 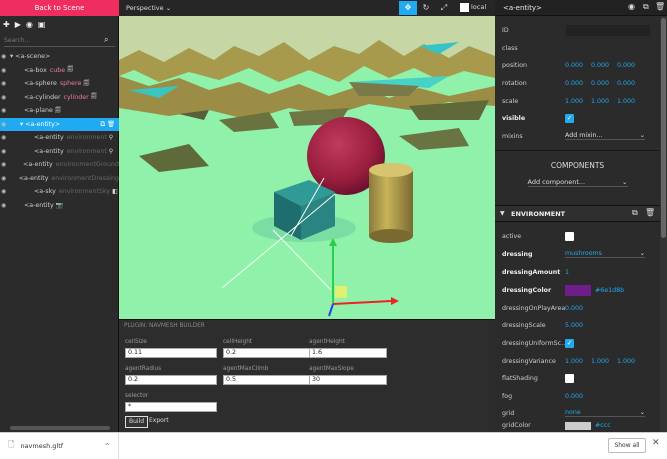 What do you see at coordinates (42, 24) in the screenshot?
I see `save-icon: ▣` at bounding box center [42, 24].